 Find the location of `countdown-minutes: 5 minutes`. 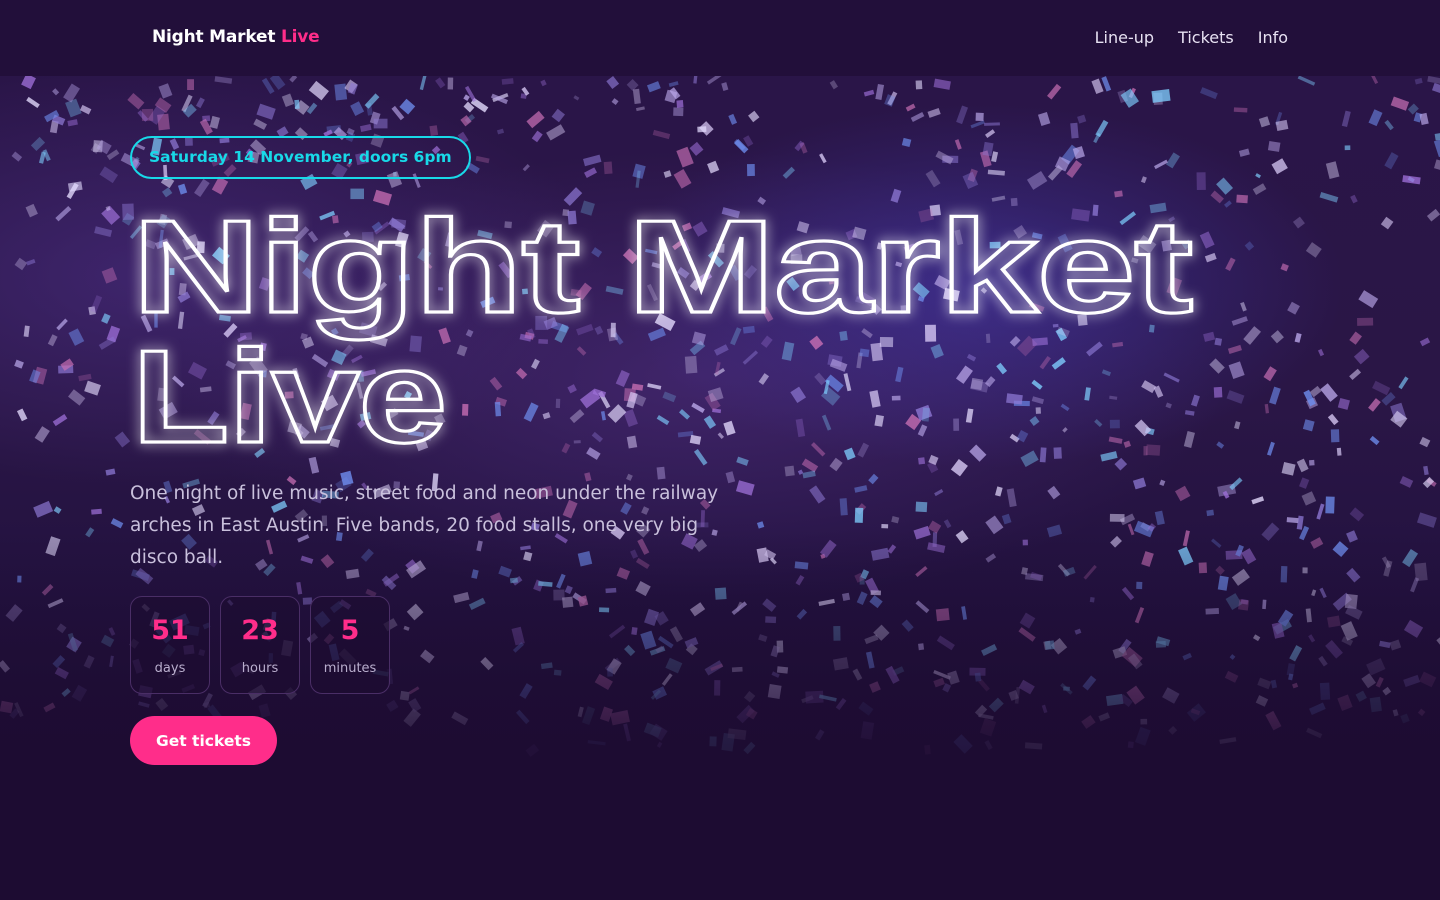

countdown-minutes: 5 minutes is located at coordinates (350, 645).